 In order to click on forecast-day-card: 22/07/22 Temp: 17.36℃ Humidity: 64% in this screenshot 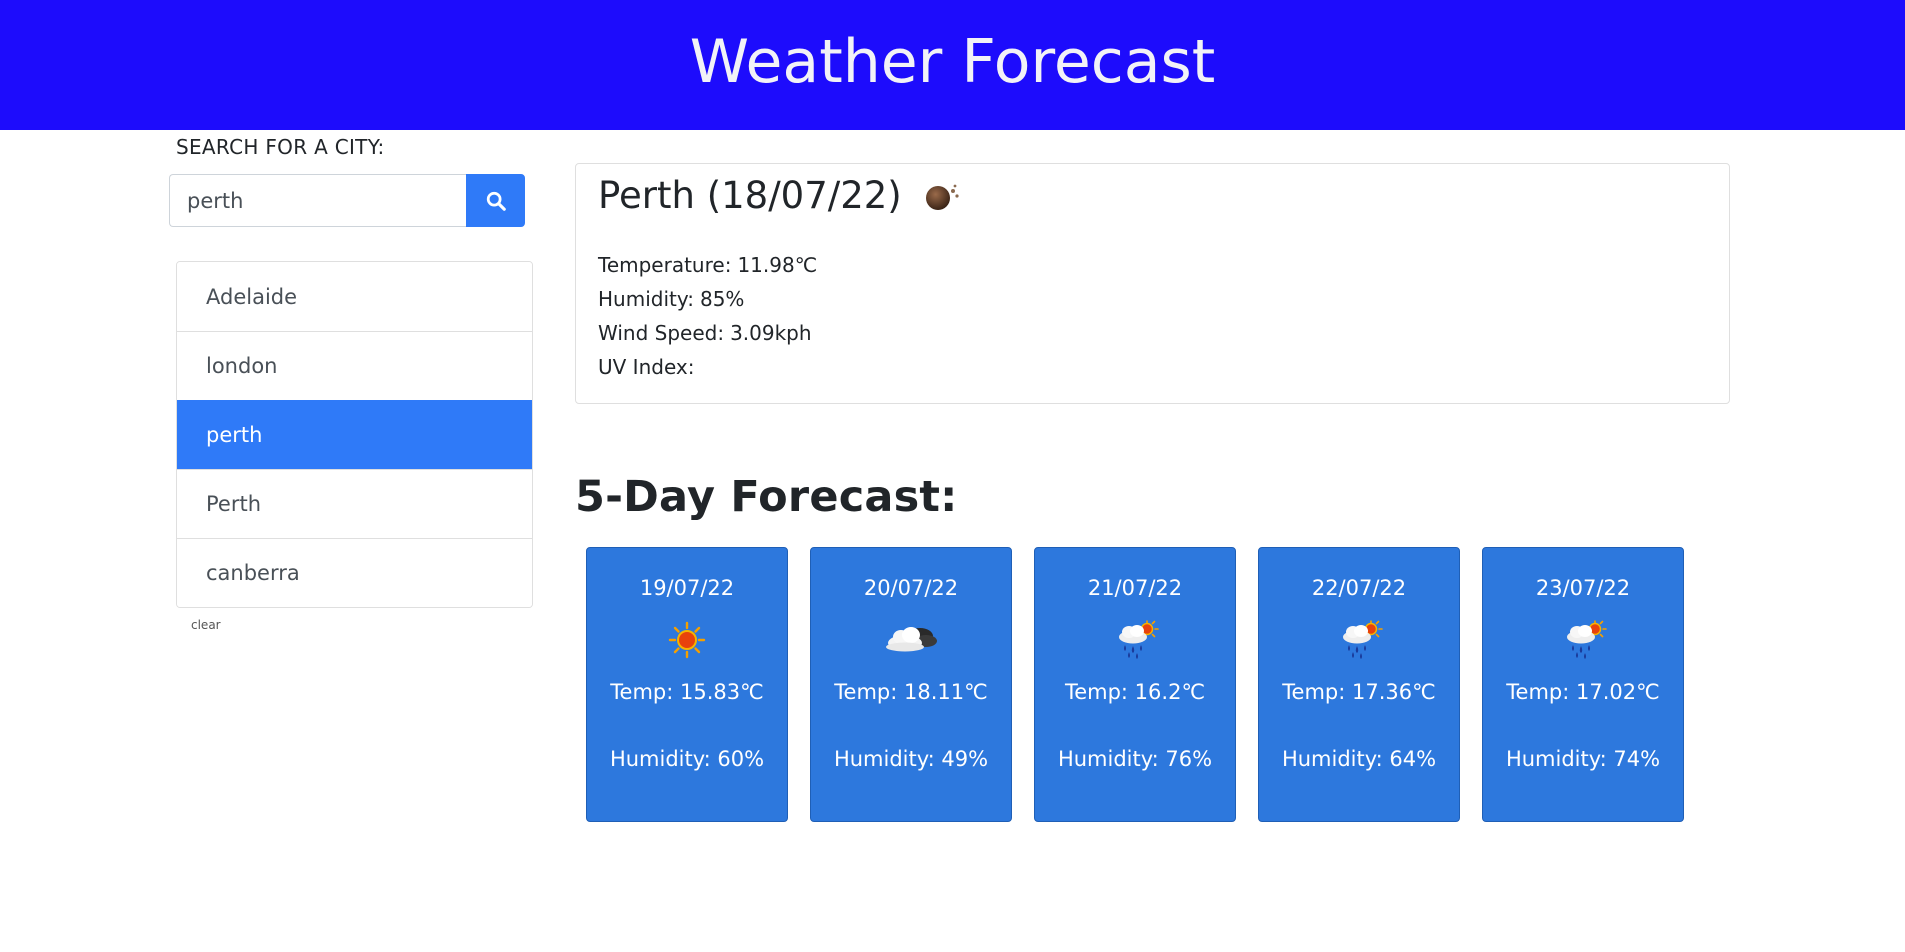, I will do `click(1359, 684)`.